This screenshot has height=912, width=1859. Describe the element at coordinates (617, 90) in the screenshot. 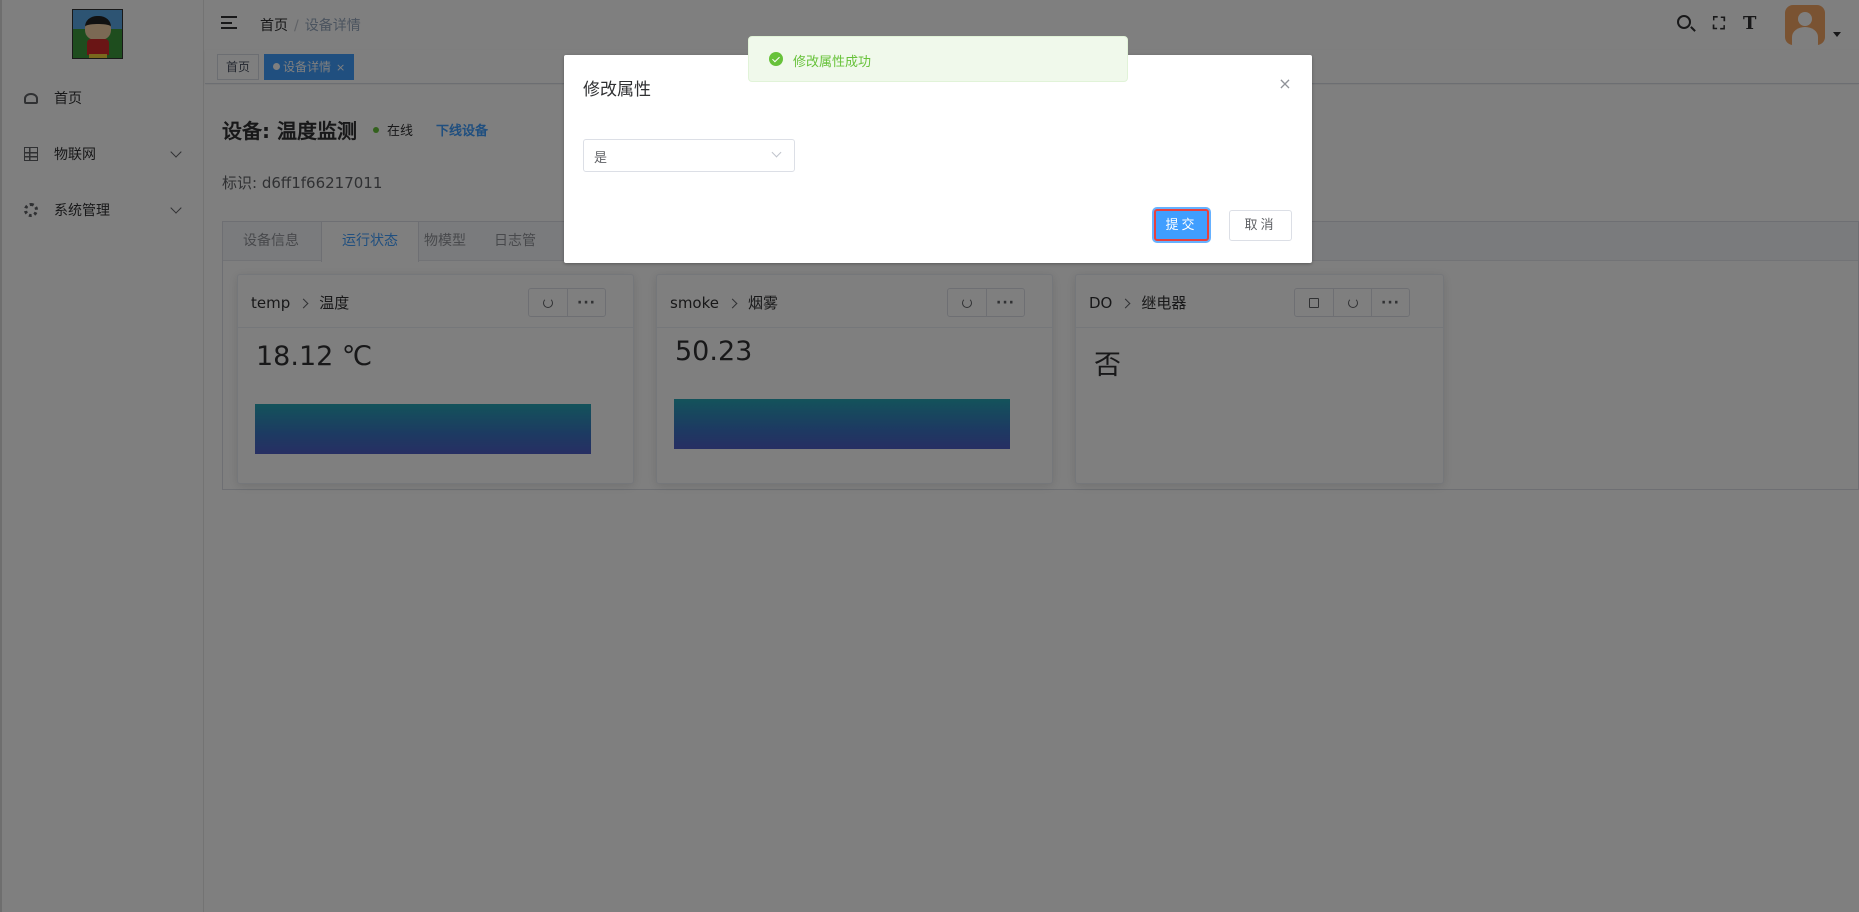

I see `dialog-title: 修改属性` at that location.